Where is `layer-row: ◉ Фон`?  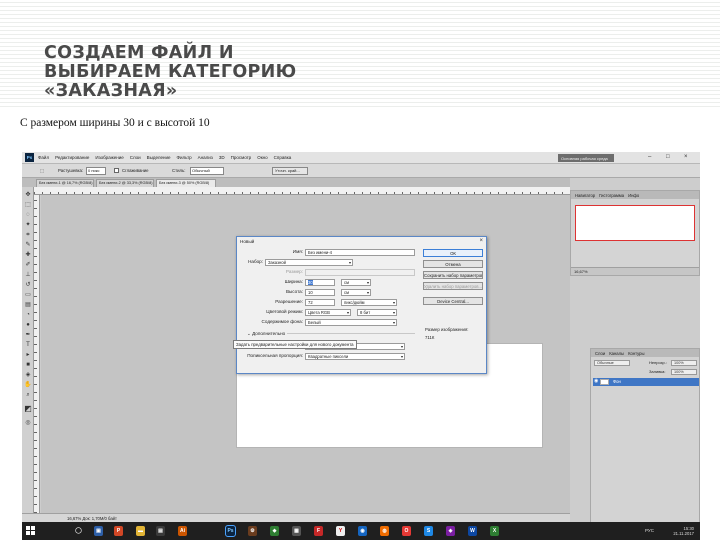
layer-row: ◉ Фон is located at coordinates (646, 382).